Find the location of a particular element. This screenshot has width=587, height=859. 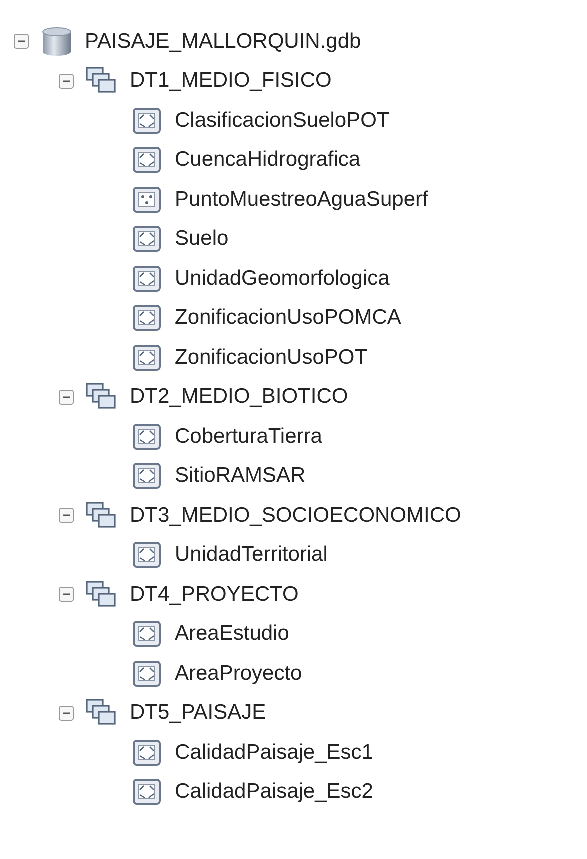

tree-item-label: UnidadGeomorfologica is located at coordinates (282, 278).